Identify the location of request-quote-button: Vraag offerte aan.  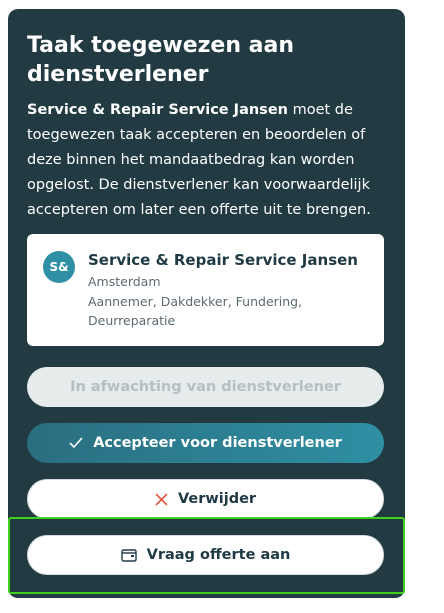
(205, 555).